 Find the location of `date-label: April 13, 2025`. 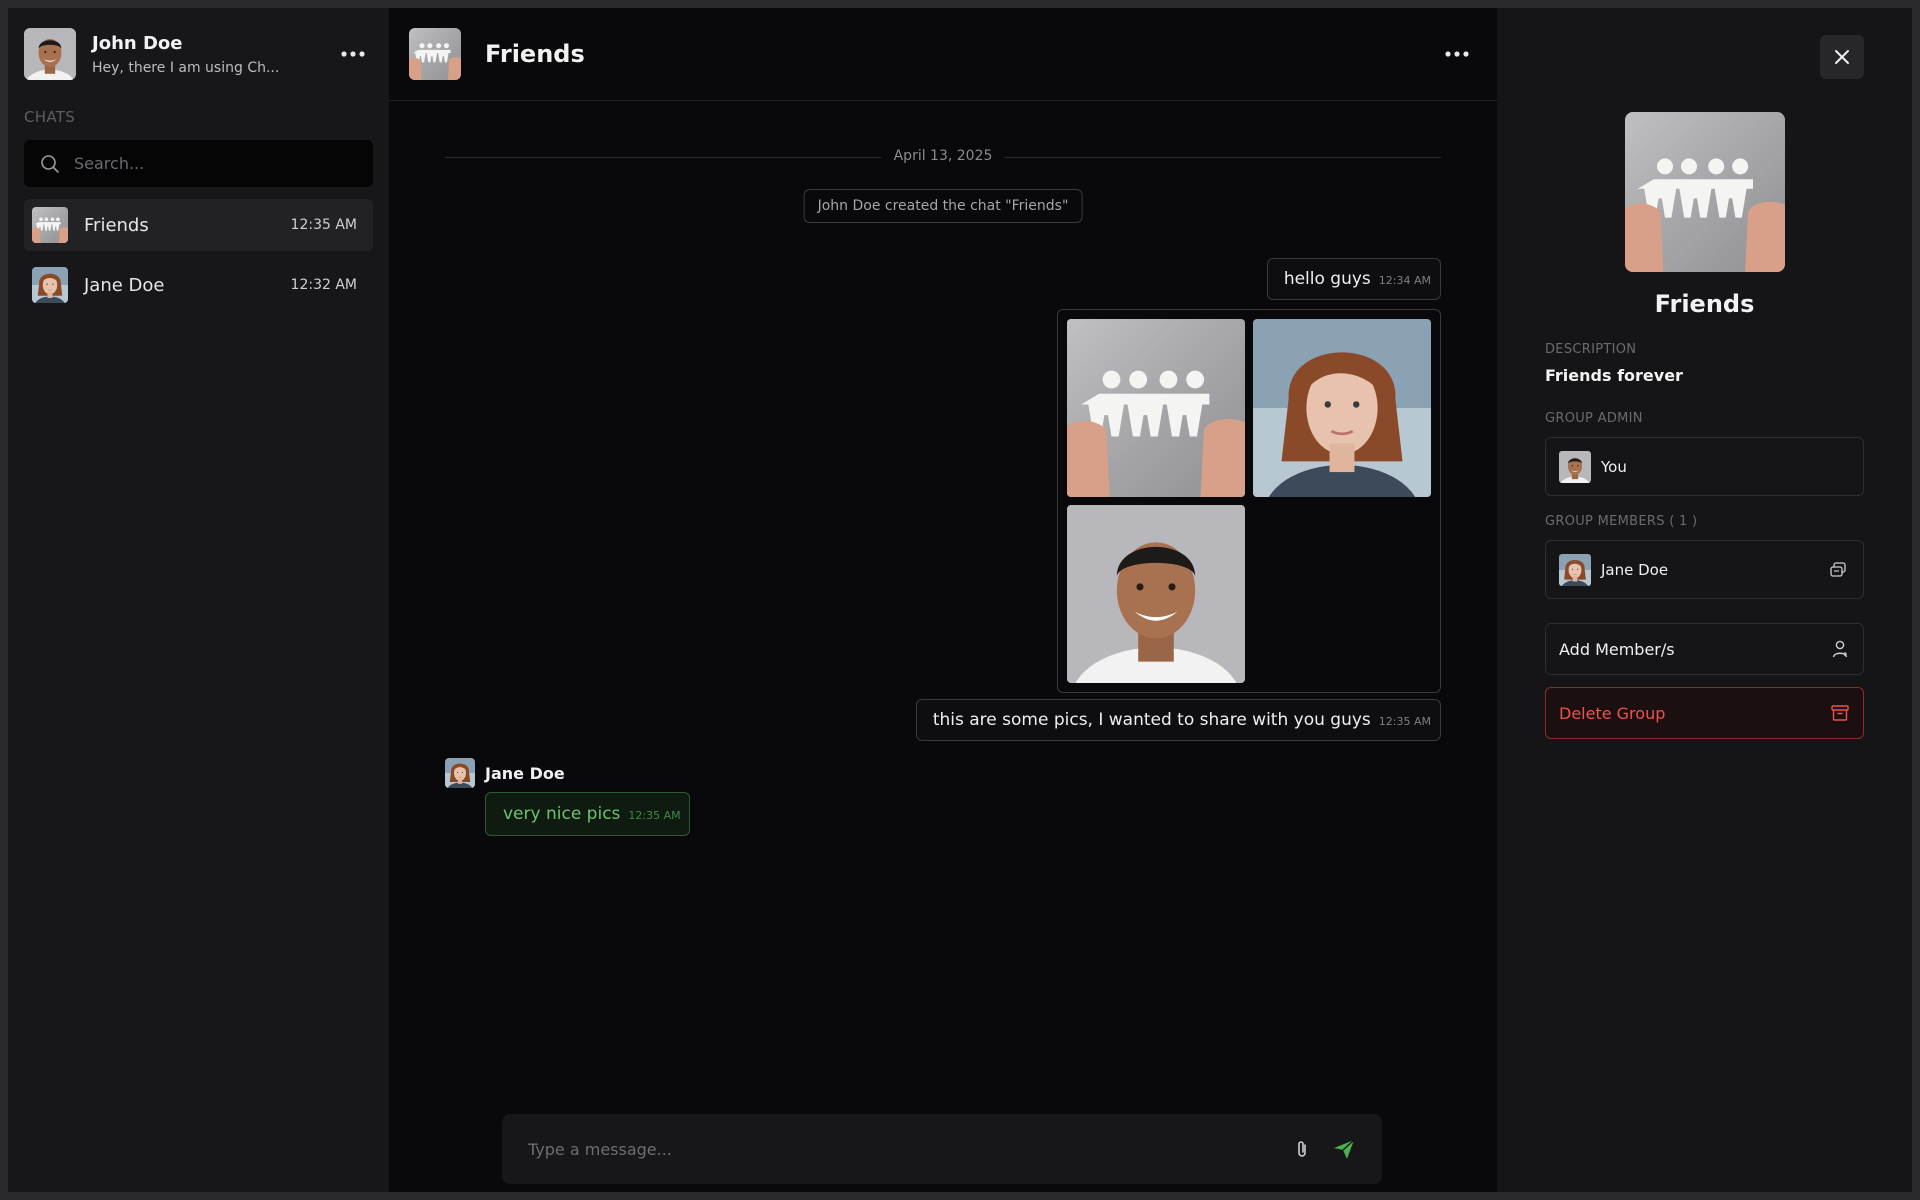

date-label: April 13, 2025 is located at coordinates (943, 156).